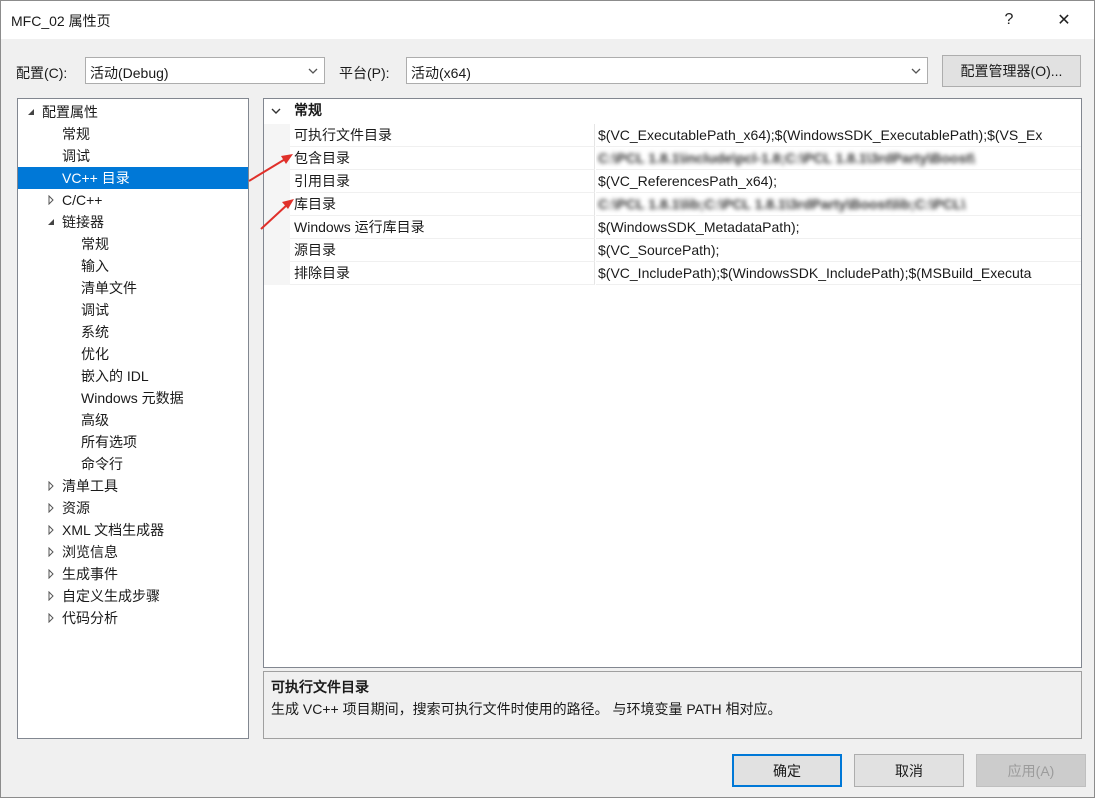  Describe the element at coordinates (442, 181) in the screenshot. I see `property-name: 引用目录` at that location.